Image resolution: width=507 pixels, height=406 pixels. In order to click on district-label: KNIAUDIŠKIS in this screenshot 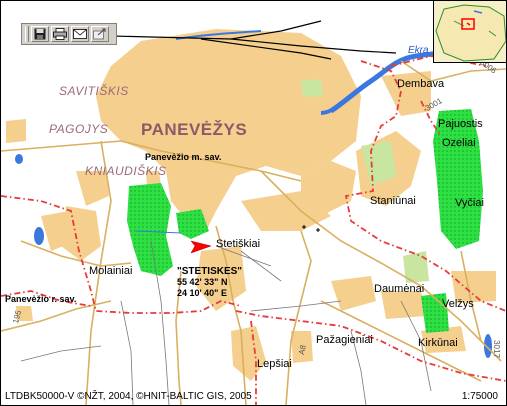, I will do `click(126, 171)`.